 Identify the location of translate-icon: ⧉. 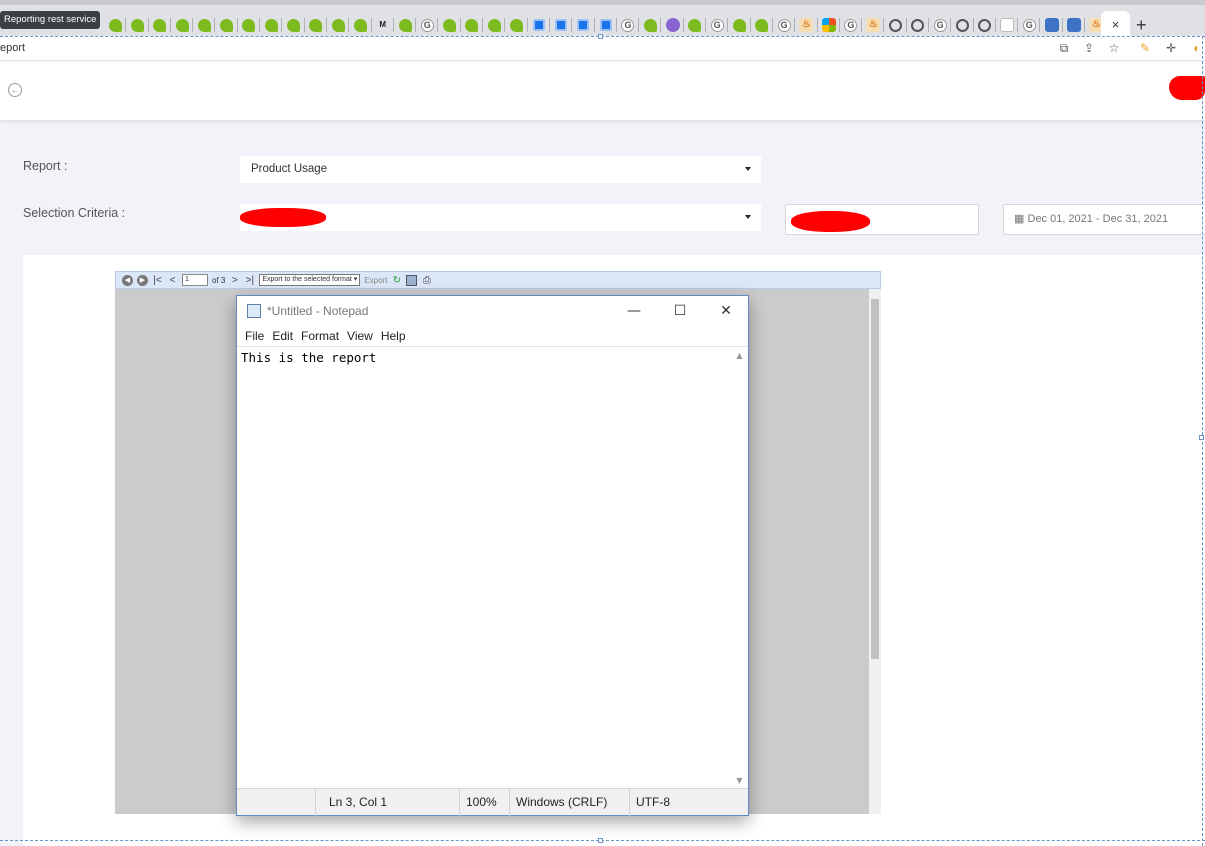
(1064, 48).